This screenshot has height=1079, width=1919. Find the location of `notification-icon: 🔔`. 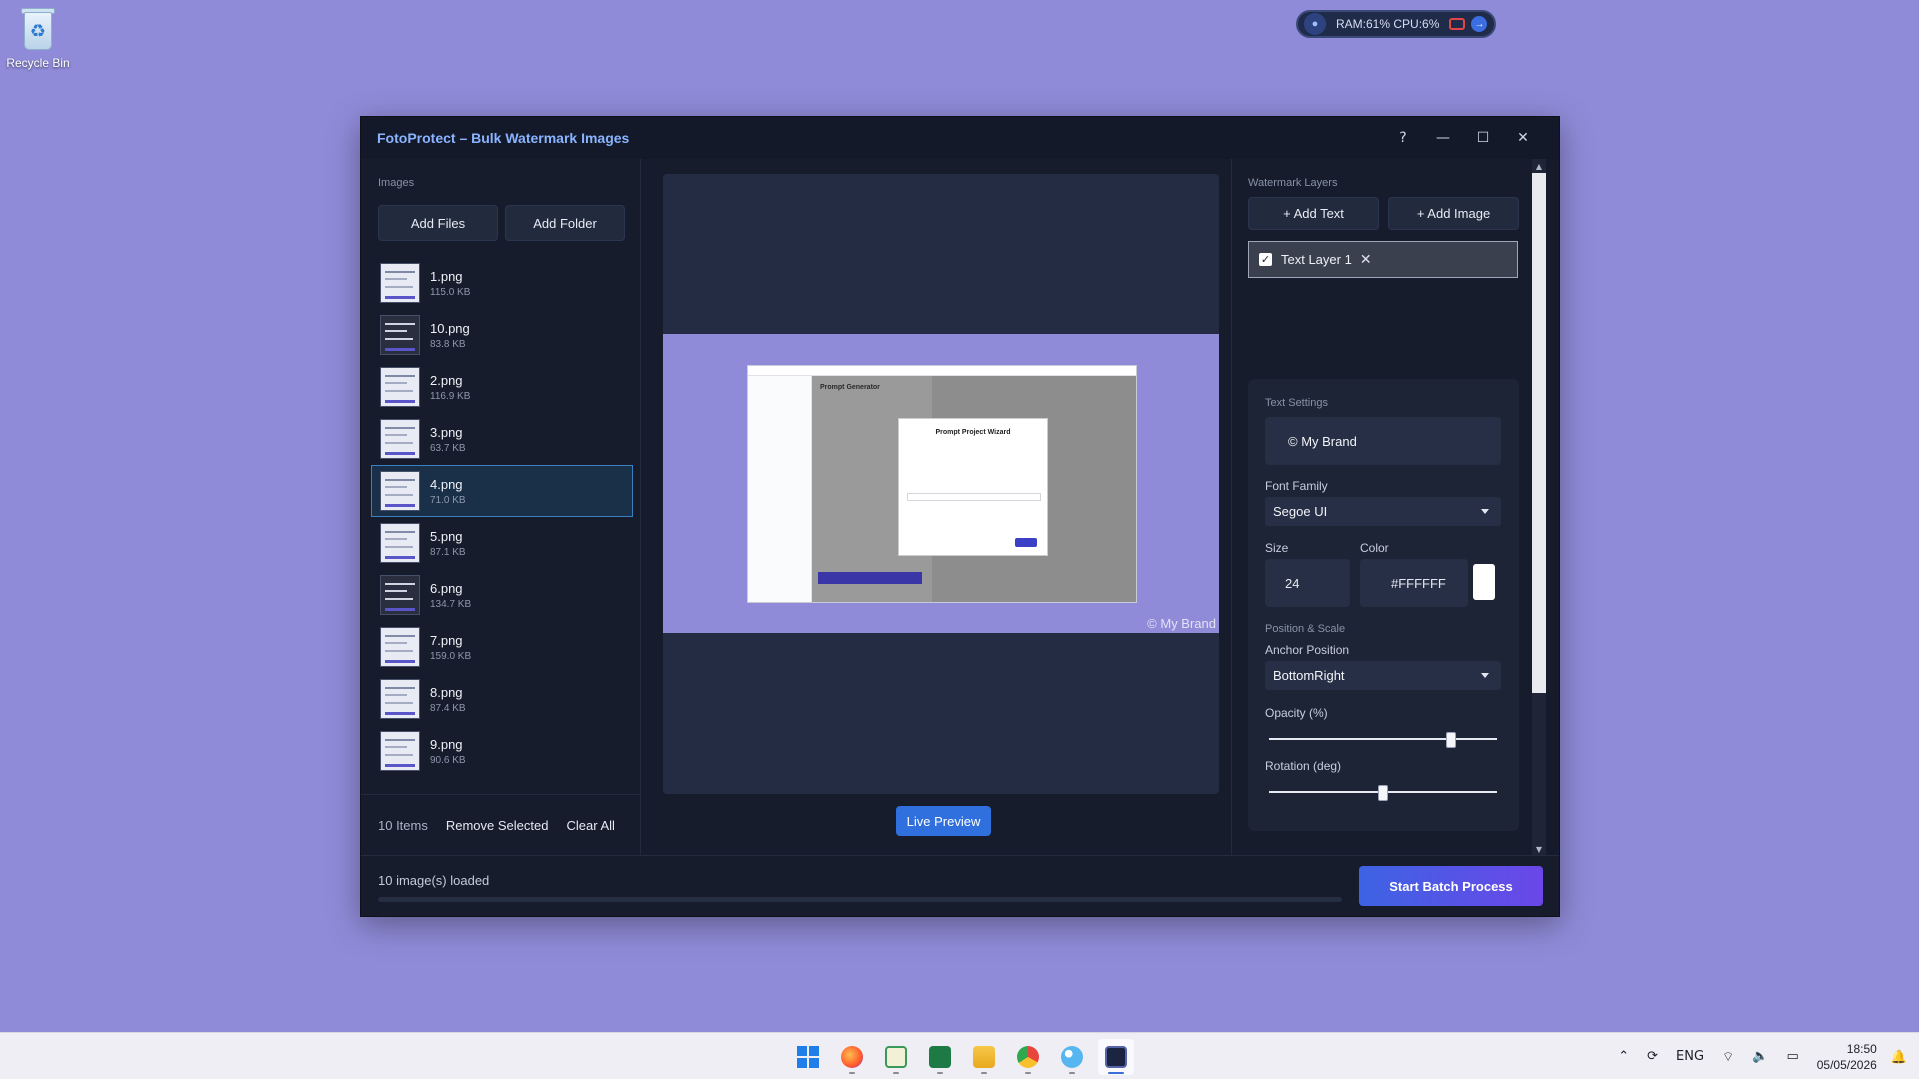

notification-icon: 🔔 is located at coordinates (1899, 1057).